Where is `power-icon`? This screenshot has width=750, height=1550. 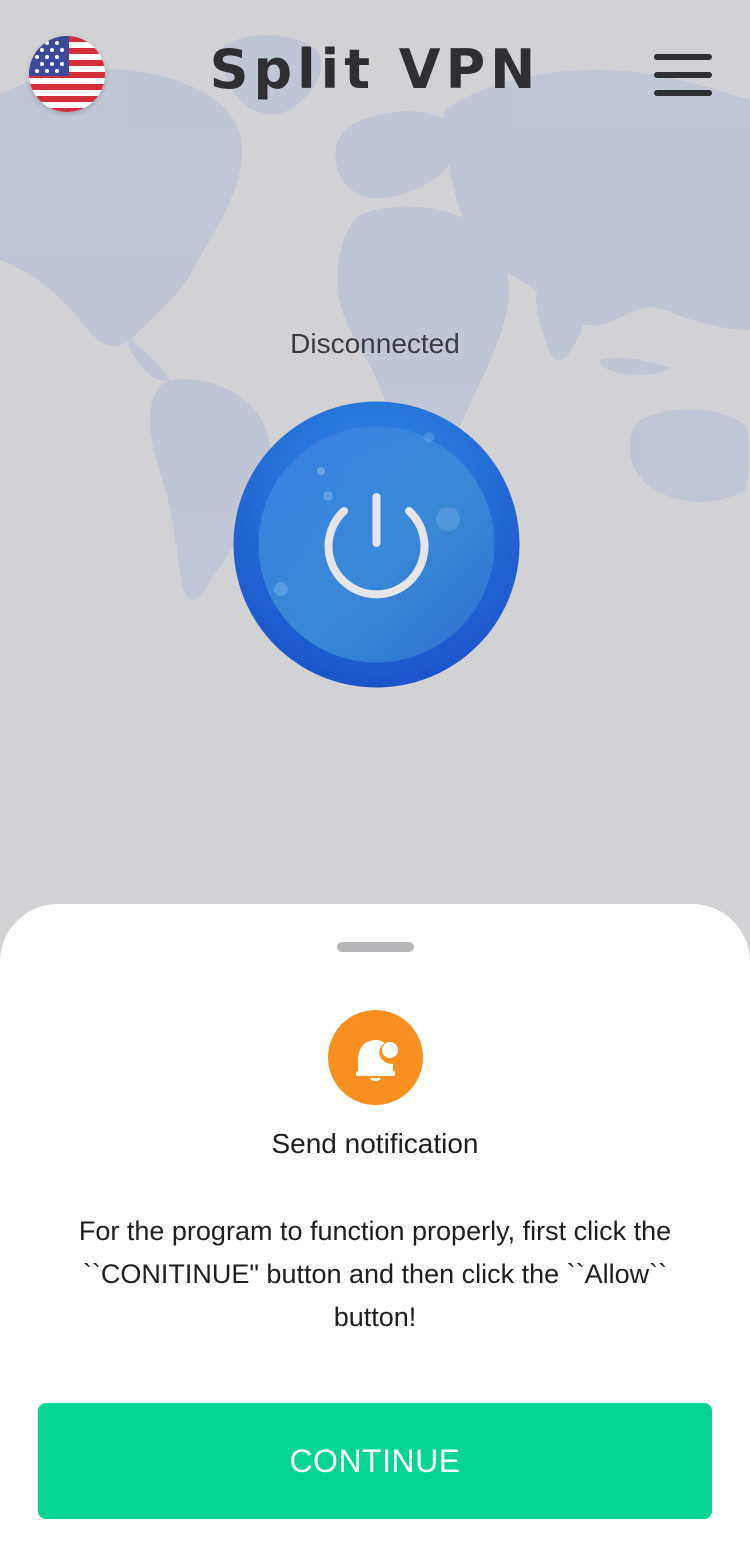 power-icon is located at coordinates (376, 544).